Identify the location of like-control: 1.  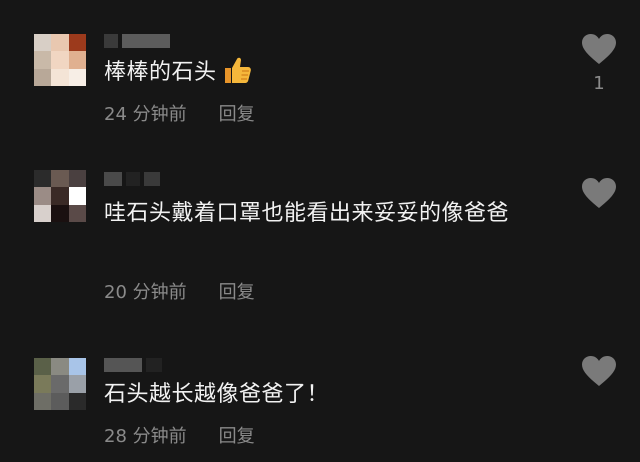
(599, 64).